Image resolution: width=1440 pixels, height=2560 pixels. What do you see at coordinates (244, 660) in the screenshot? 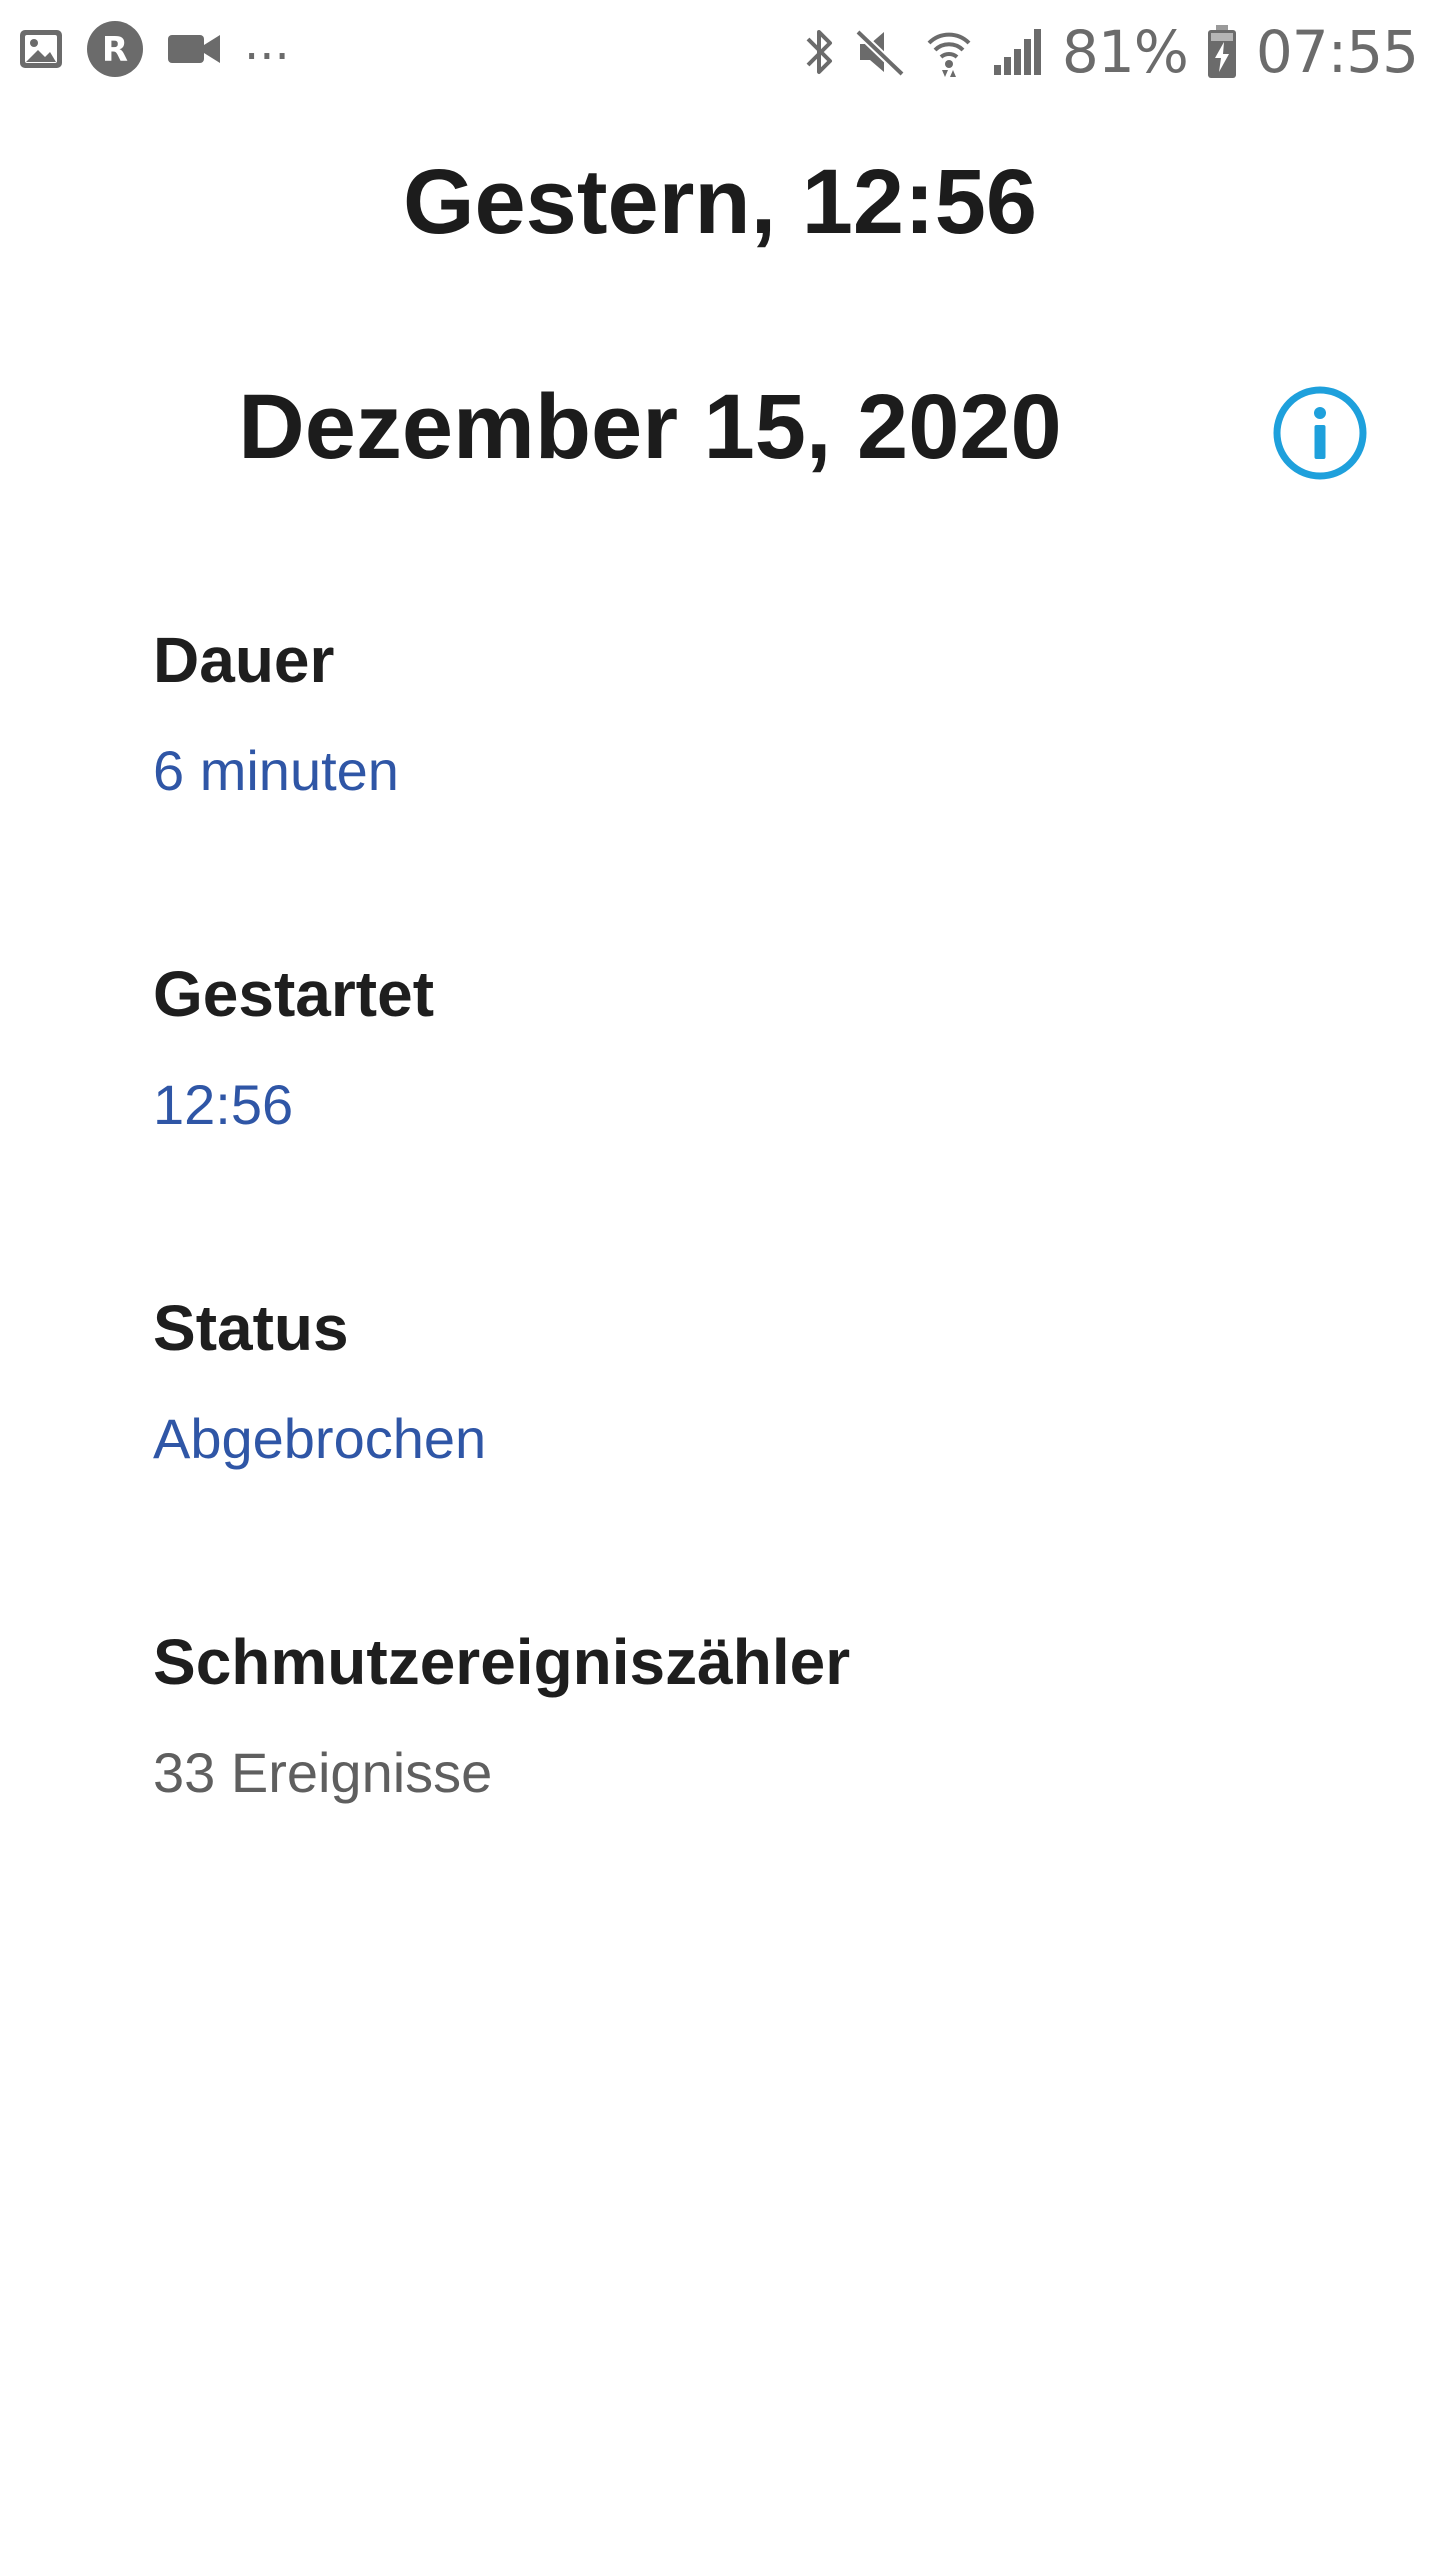
I see `duration-label: Dauer` at bounding box center [244, 660].